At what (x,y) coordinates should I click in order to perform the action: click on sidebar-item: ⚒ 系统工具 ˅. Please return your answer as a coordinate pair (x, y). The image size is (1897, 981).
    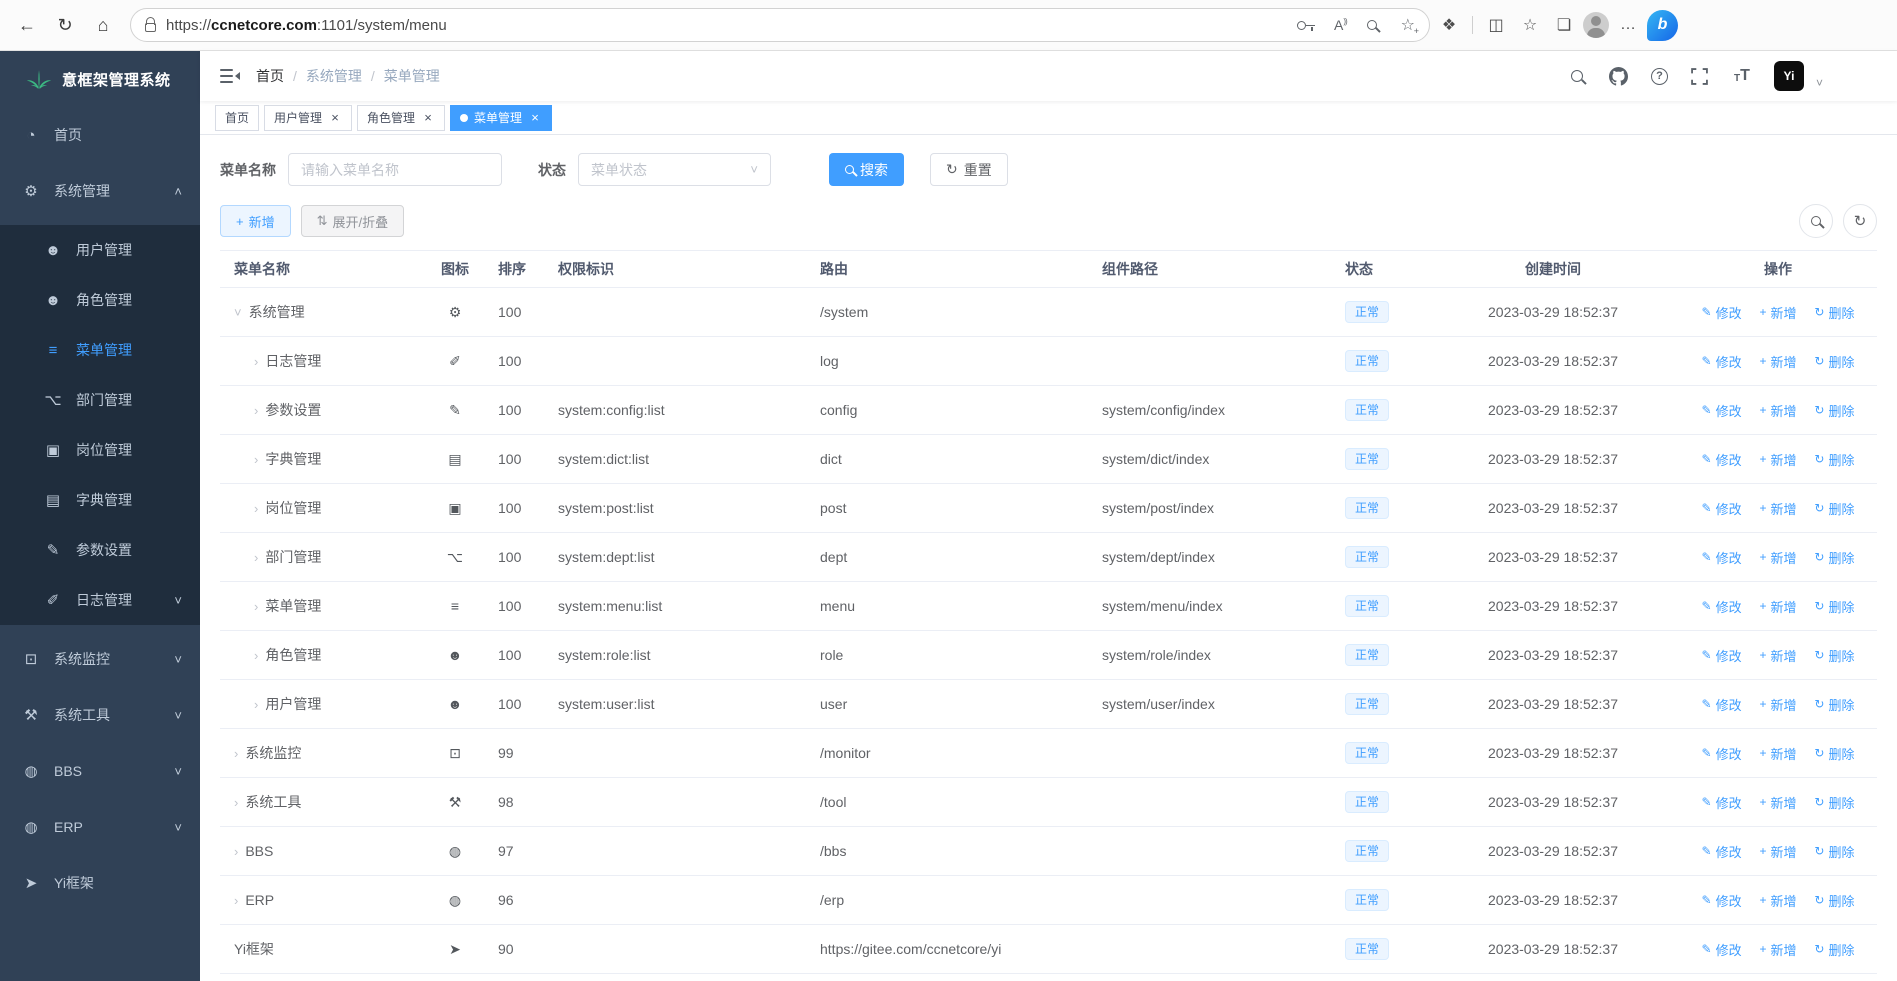
    Looking at the image, I should click on (100, 715).